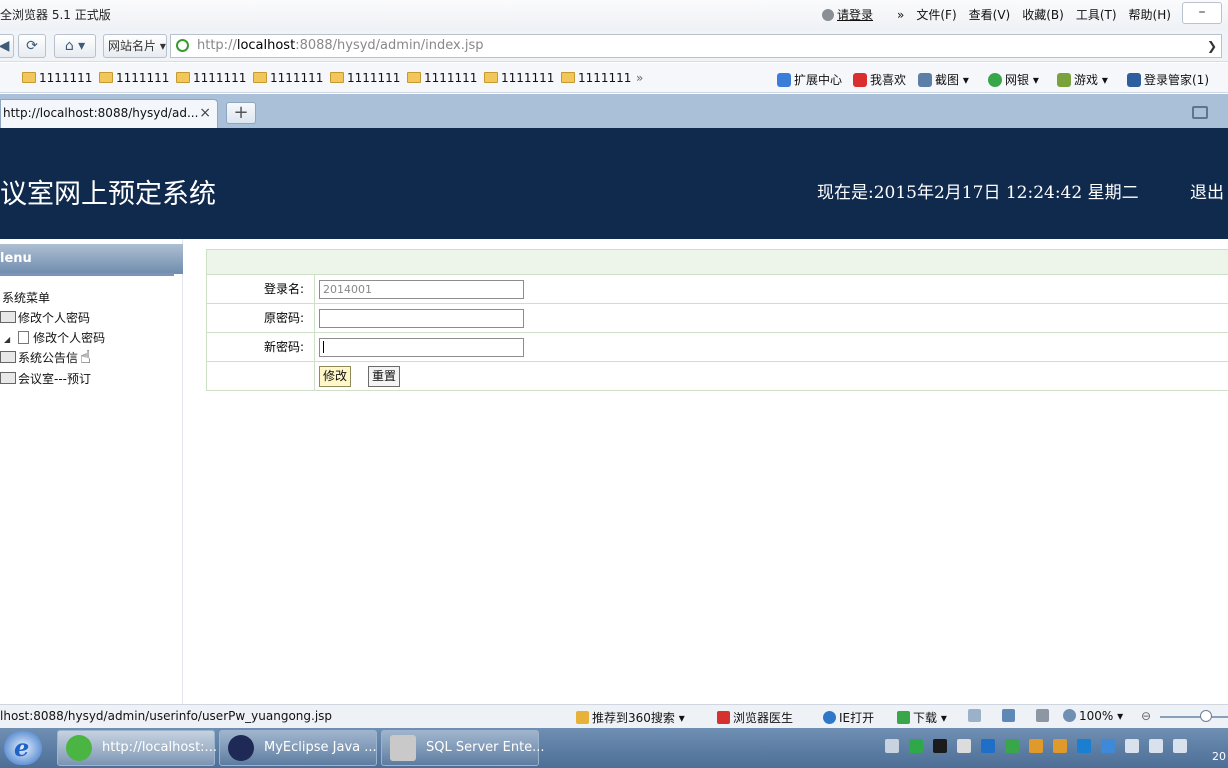 This screenshot has width=1228, height=768. Describe the element at coordinates (75, 46) in the screenshot. I see `home-button: ⌂ ▾` at that location.